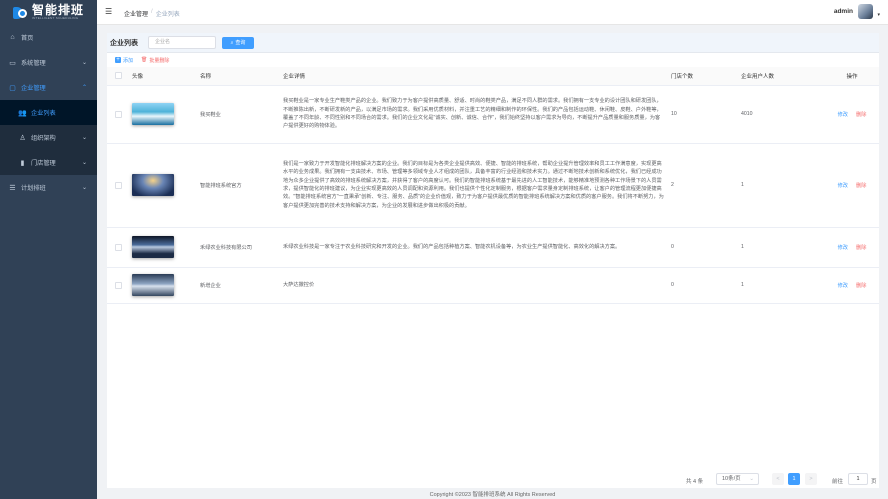  Describe the element at coordinates (22, 138) in the screenshot. I see `org-icon: ♙` at that location.